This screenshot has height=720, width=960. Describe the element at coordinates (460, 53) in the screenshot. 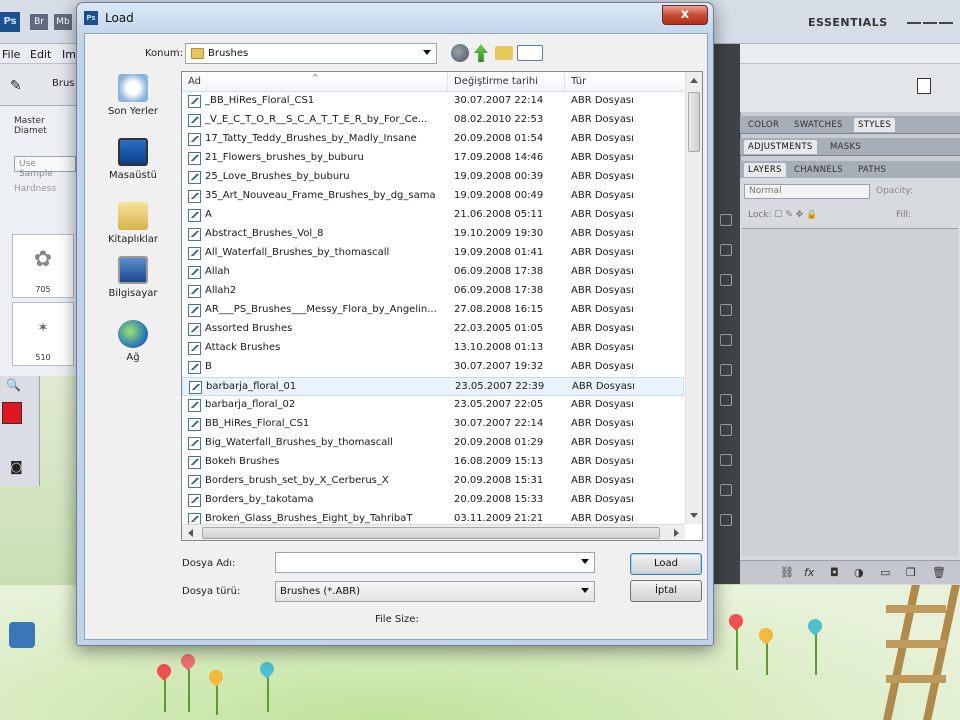

I see `back-button` at that location.